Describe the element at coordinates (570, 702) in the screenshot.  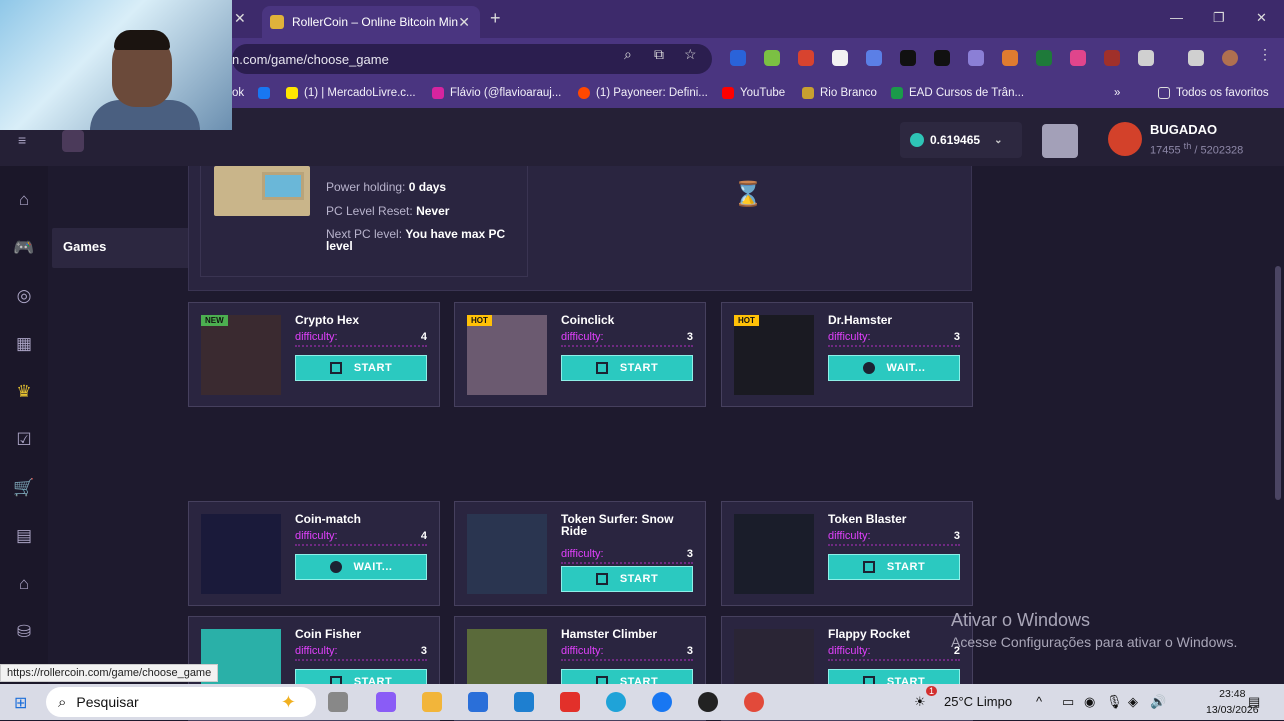
I see `office-icon` at that location.